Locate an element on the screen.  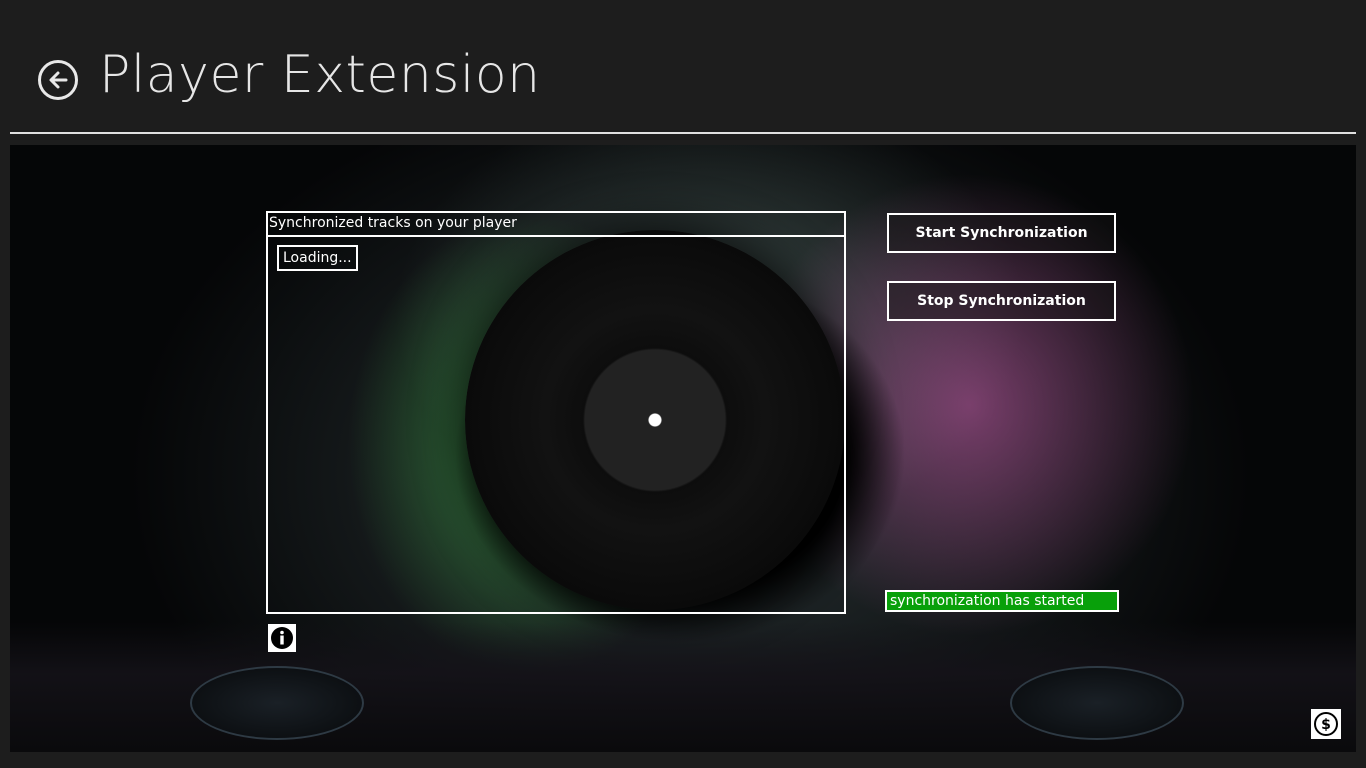
info-icon is located at coordinates (282, 638).